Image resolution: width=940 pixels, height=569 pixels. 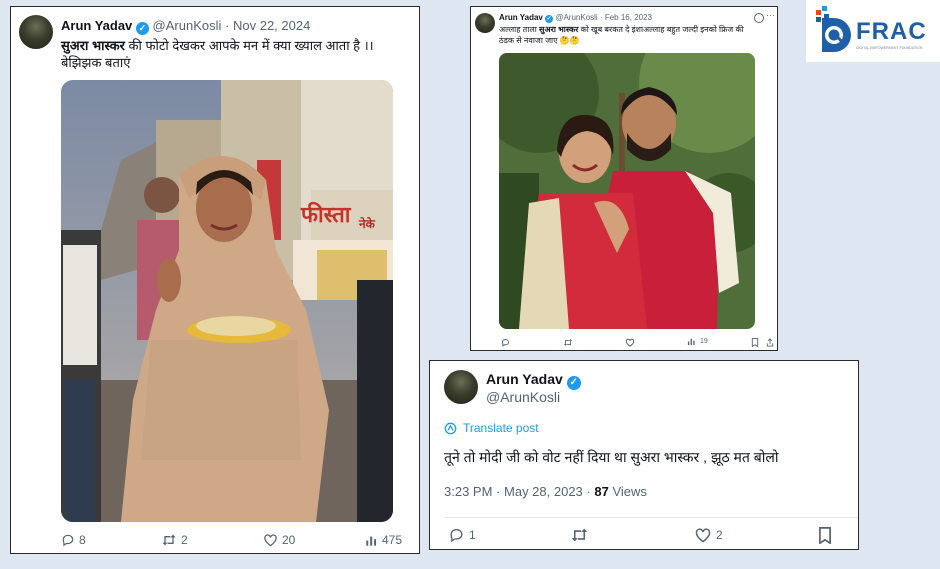 I want to click on like-button: 2, so click(x=708, y=535).